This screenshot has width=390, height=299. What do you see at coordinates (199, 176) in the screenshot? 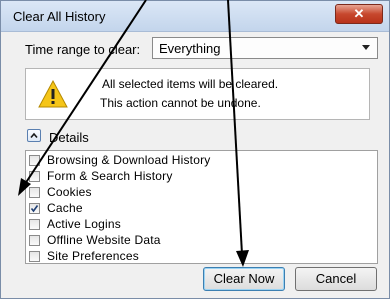
I see `list-item: Form & Search History` at bounding box center [199, 176].